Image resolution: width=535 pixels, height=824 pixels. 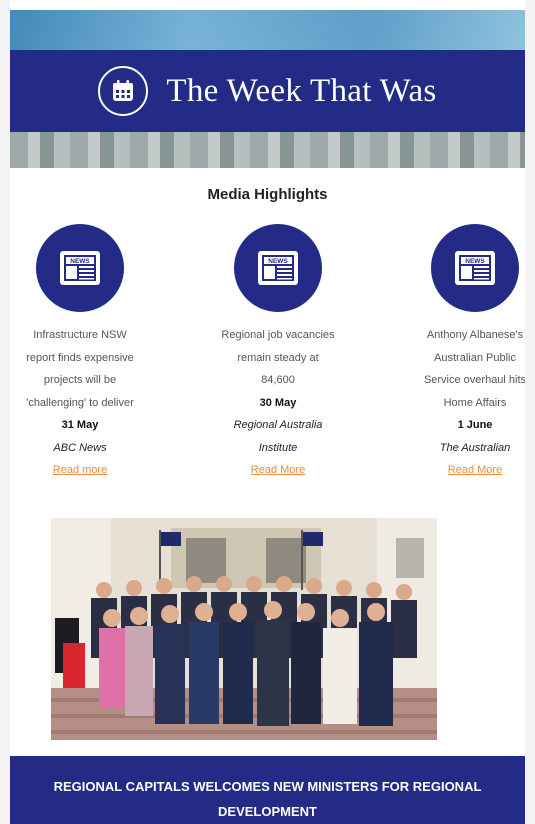 What do you see at coordinates (278, 402) in the screenshot?
I see `item-date: 30 May` at bounding box center [278, 402].